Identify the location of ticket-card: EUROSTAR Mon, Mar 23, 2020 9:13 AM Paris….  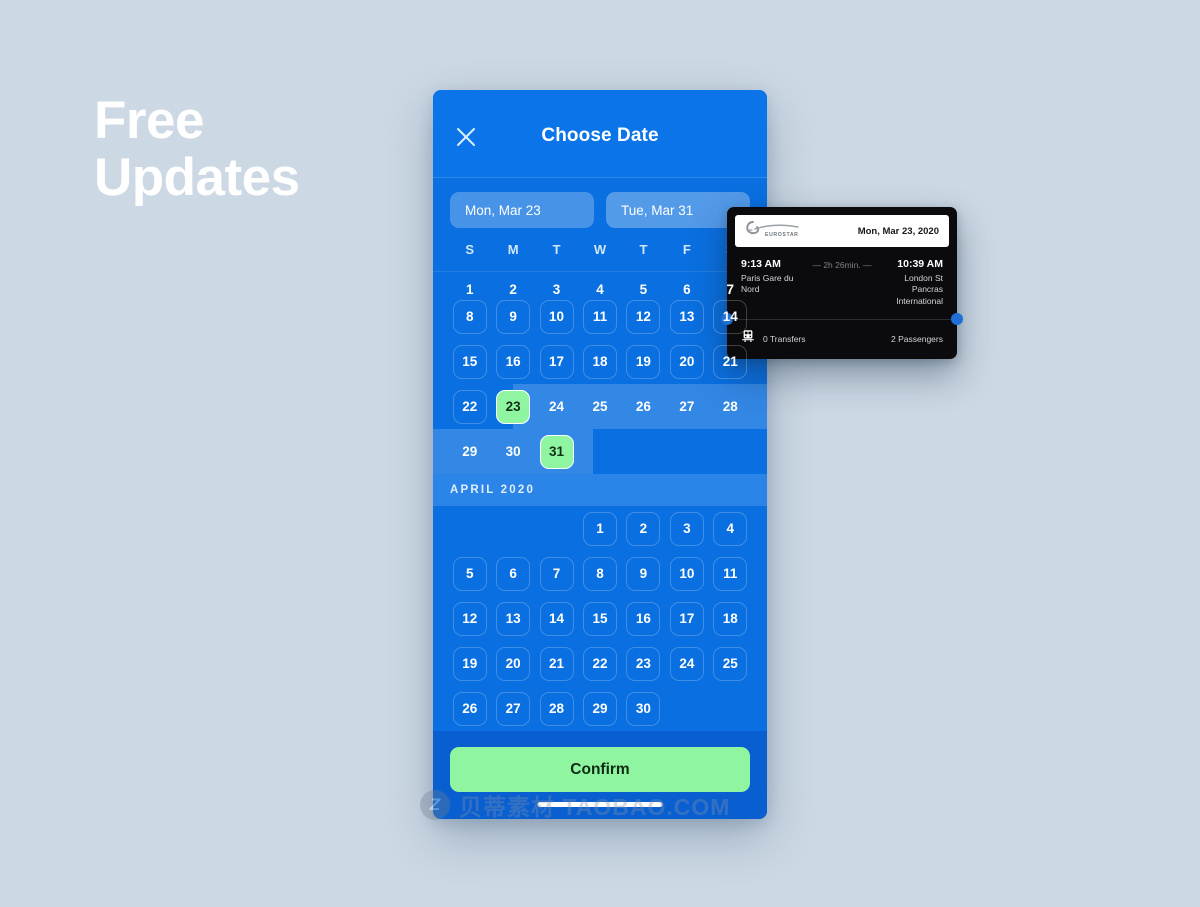
(842, 283).